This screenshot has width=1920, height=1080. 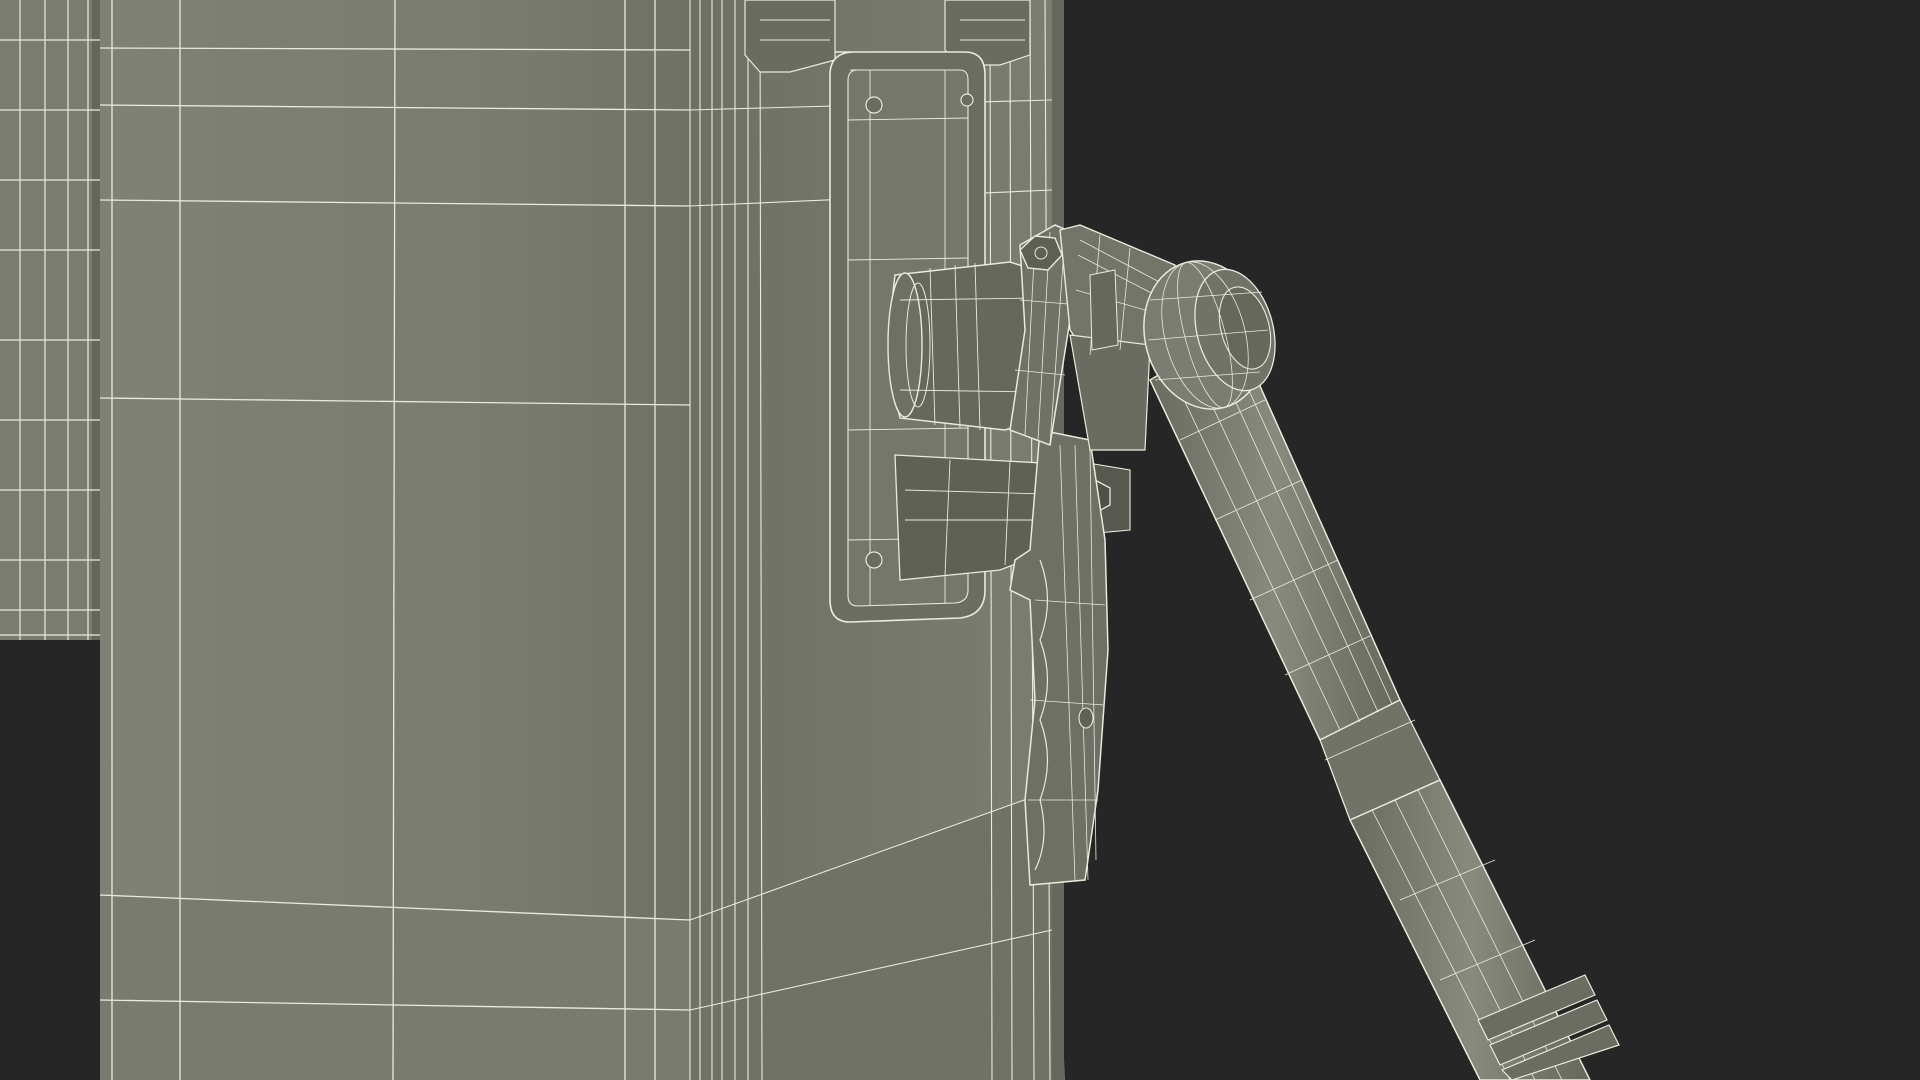 I want to click on grip-button, so click(x=1086, y=718).